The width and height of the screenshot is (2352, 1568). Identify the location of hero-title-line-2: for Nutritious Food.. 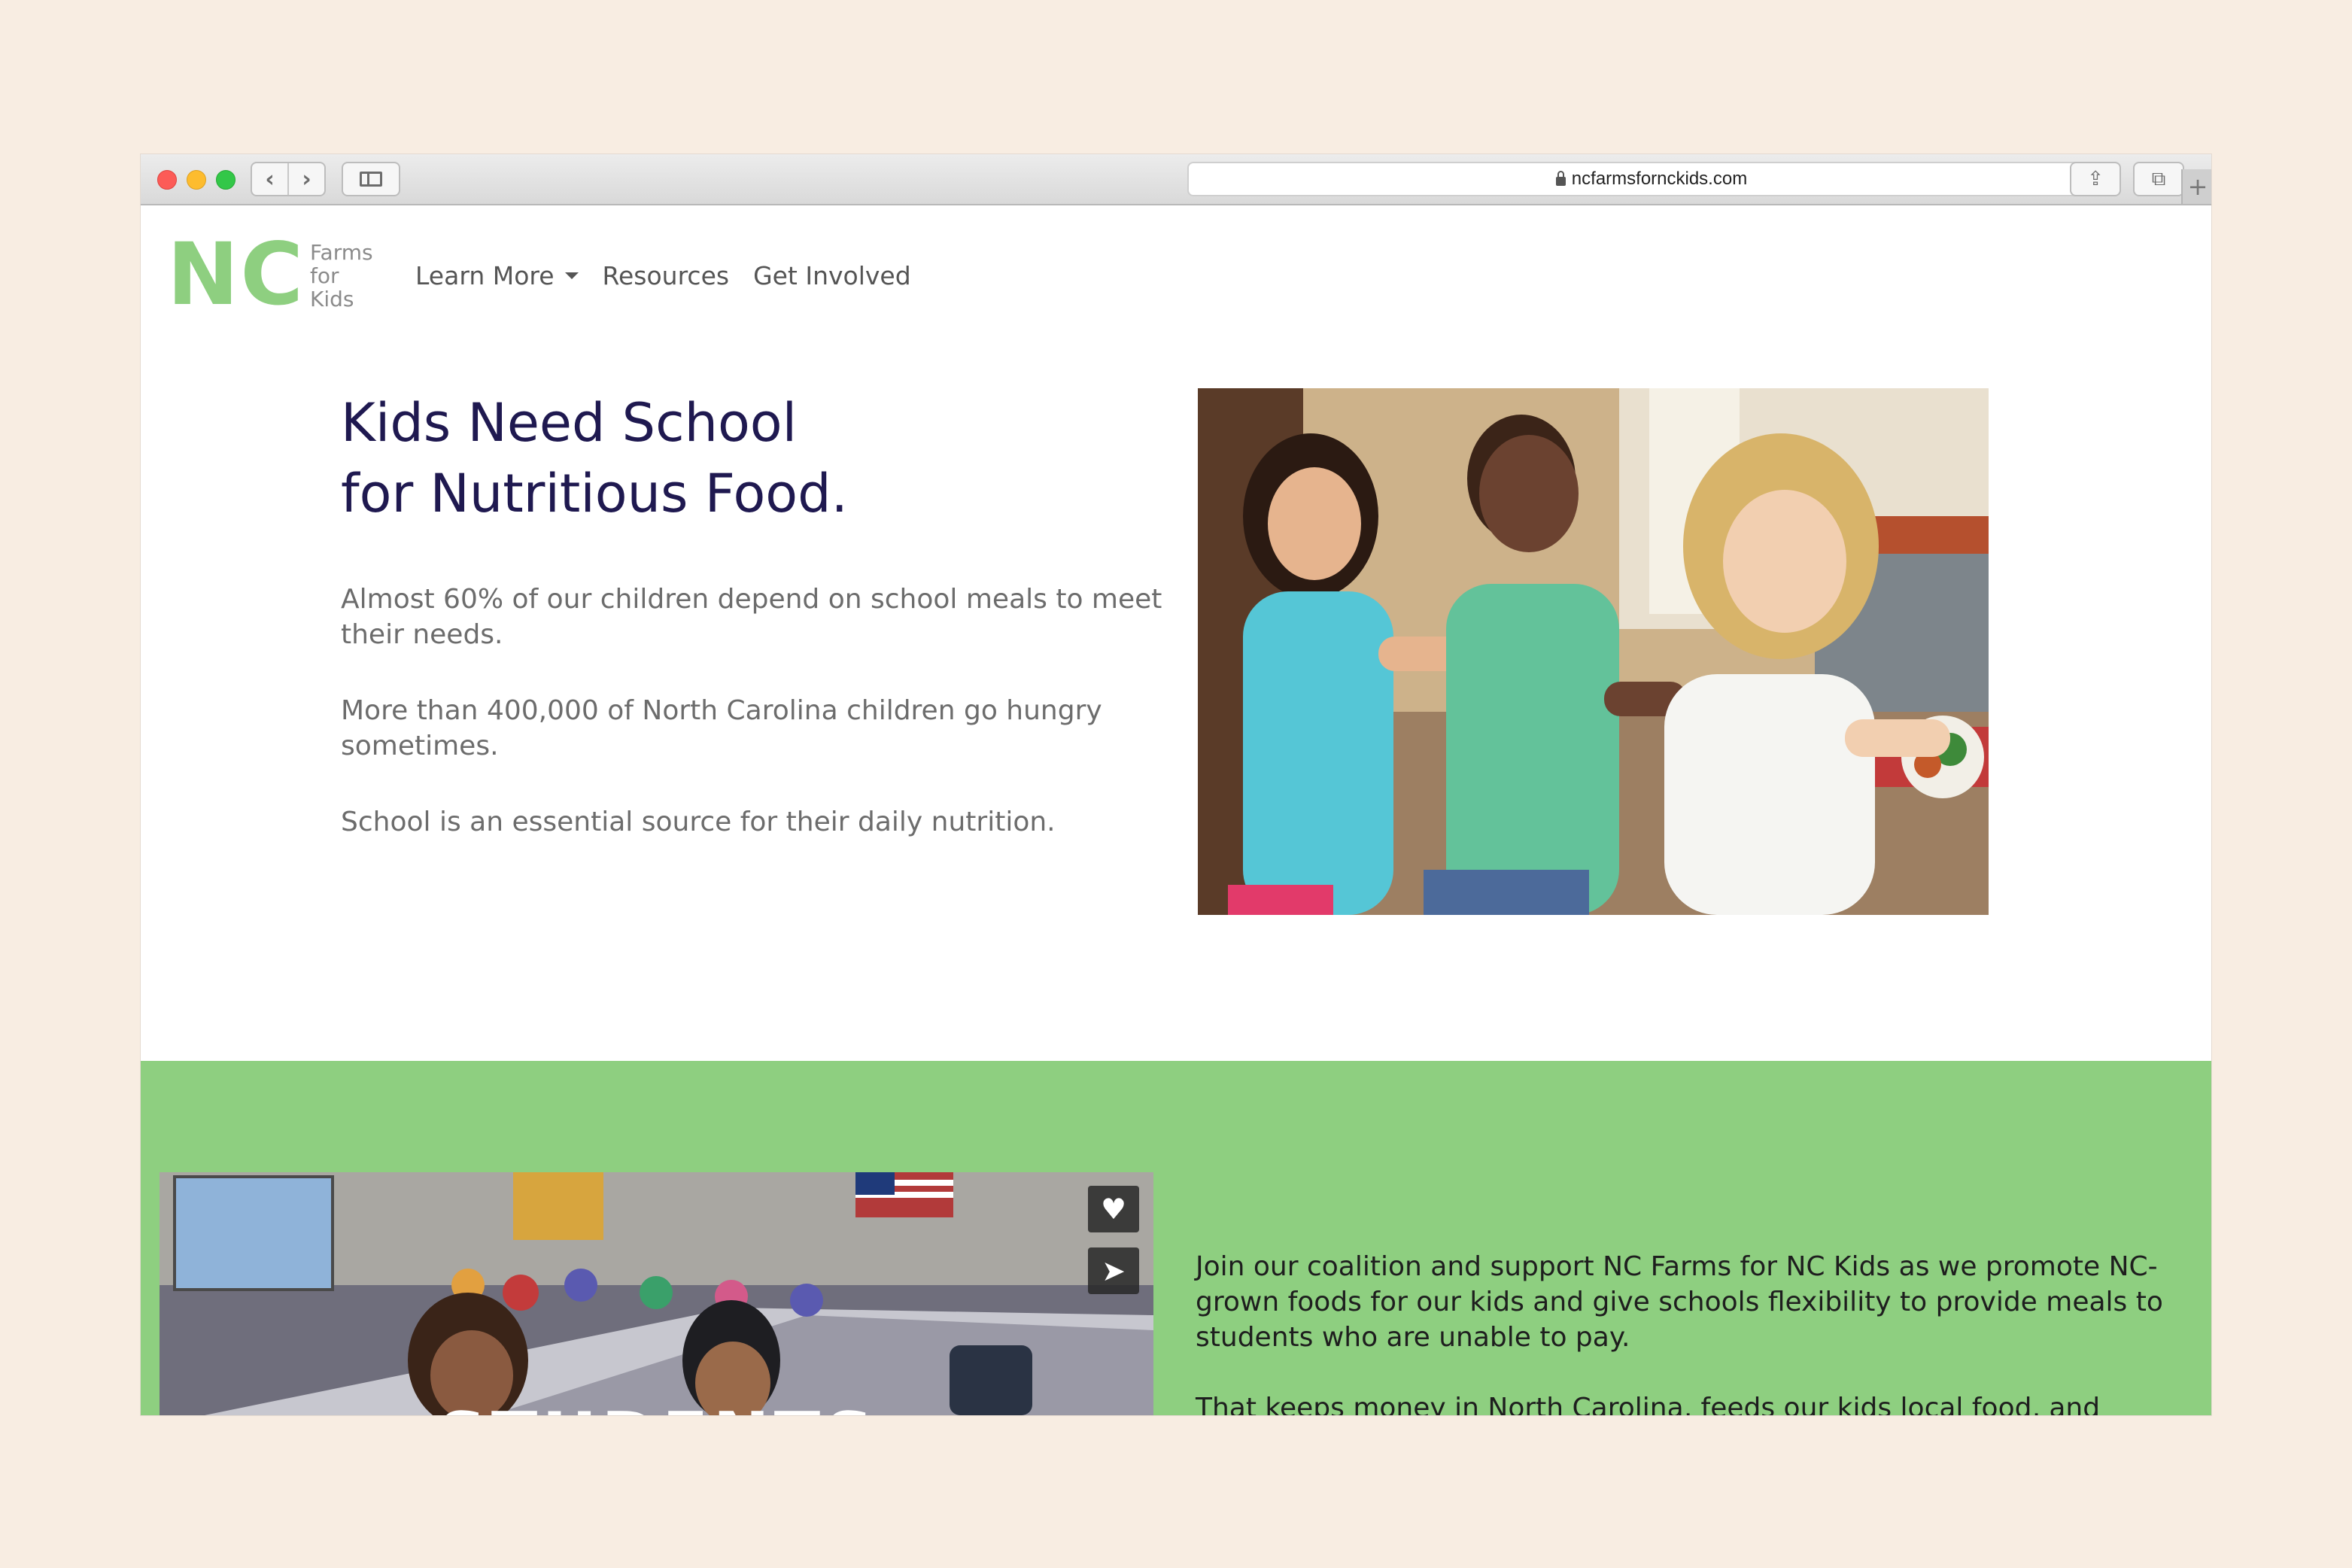
(594, 493).